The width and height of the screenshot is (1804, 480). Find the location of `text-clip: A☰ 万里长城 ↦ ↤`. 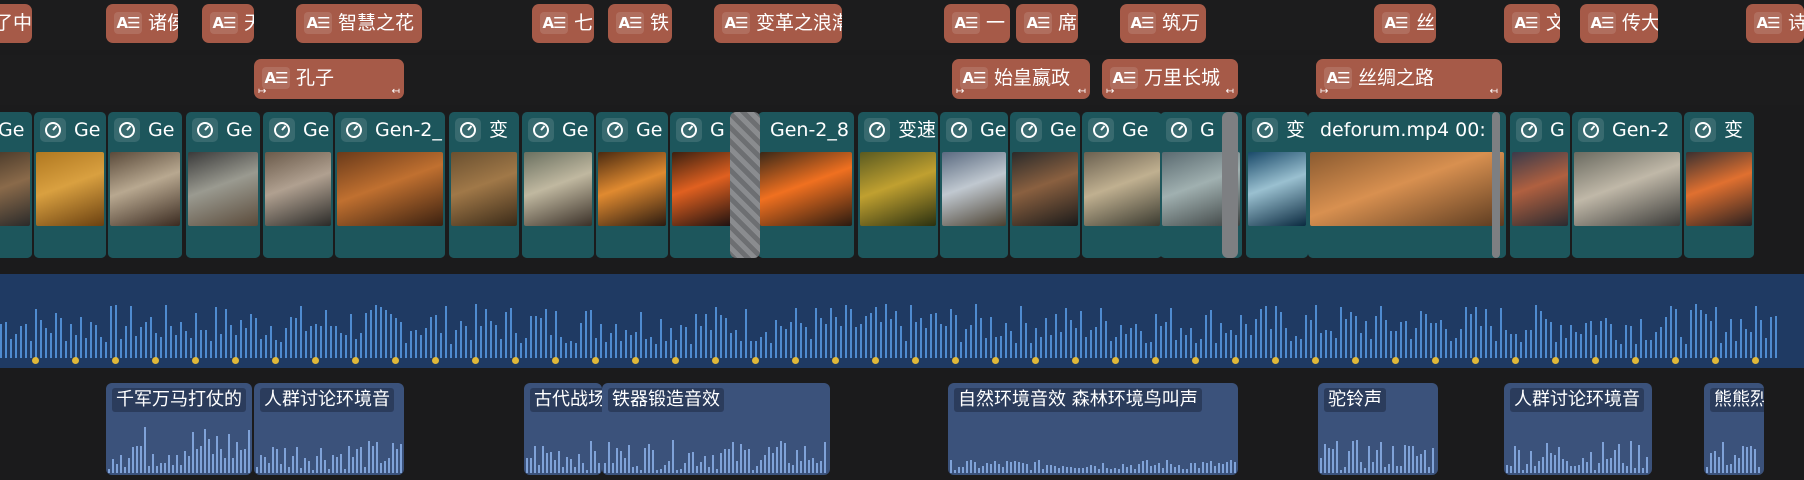

text-clip: A☰ 万里长城 ↦ ↤ is located at coordinates (1170, 79).